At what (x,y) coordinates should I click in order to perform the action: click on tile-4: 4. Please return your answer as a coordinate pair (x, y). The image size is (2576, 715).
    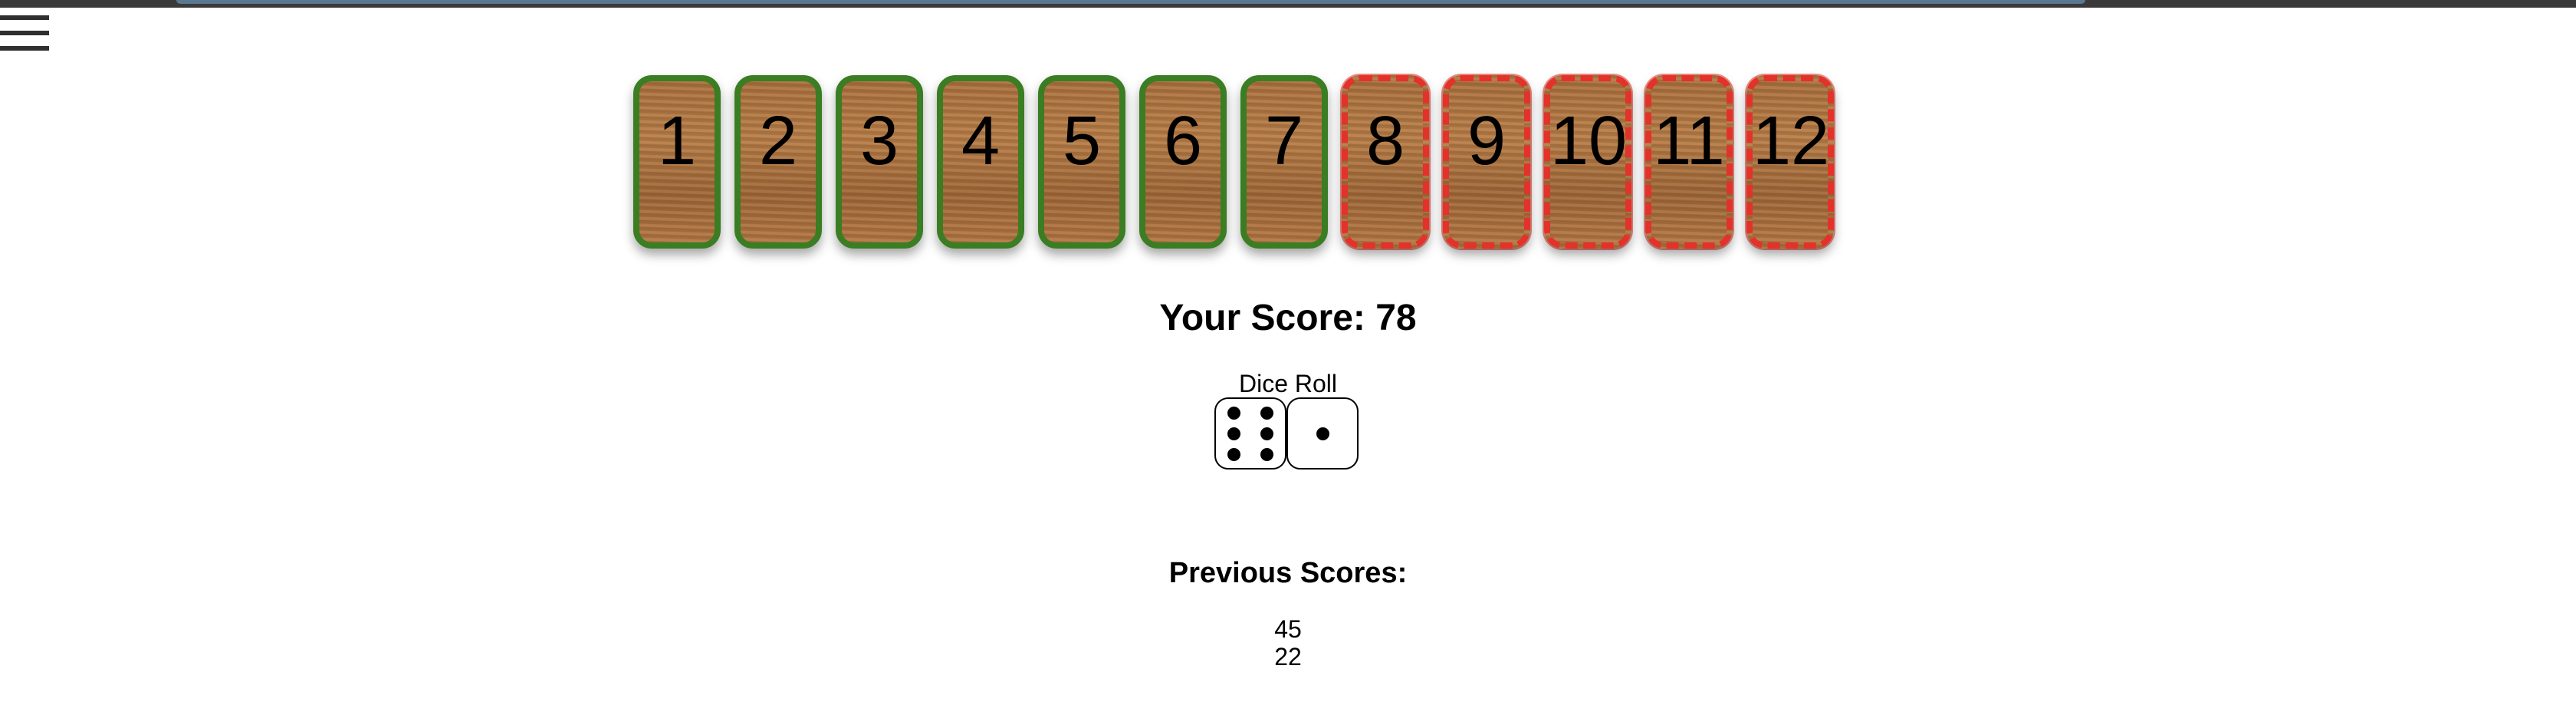
    Looking at the image, I should click on (981, 162).